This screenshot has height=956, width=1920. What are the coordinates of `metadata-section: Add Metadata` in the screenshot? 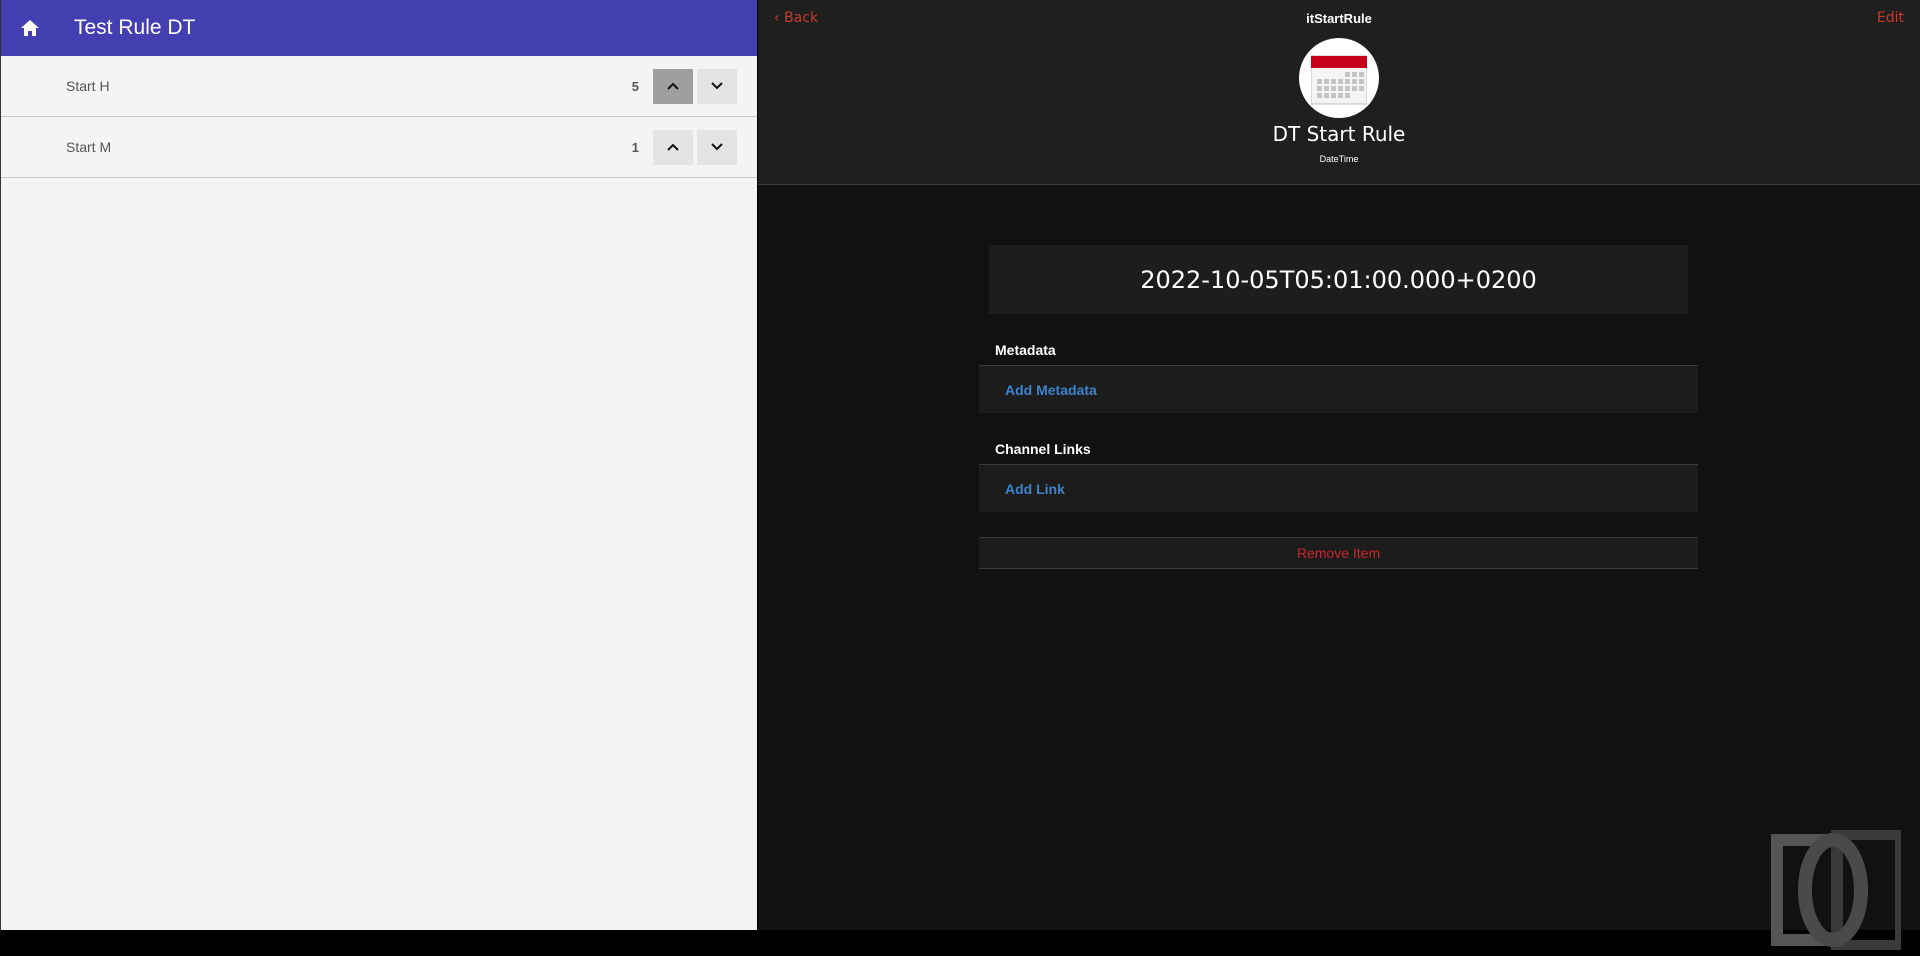 It's located at (1338, 389).